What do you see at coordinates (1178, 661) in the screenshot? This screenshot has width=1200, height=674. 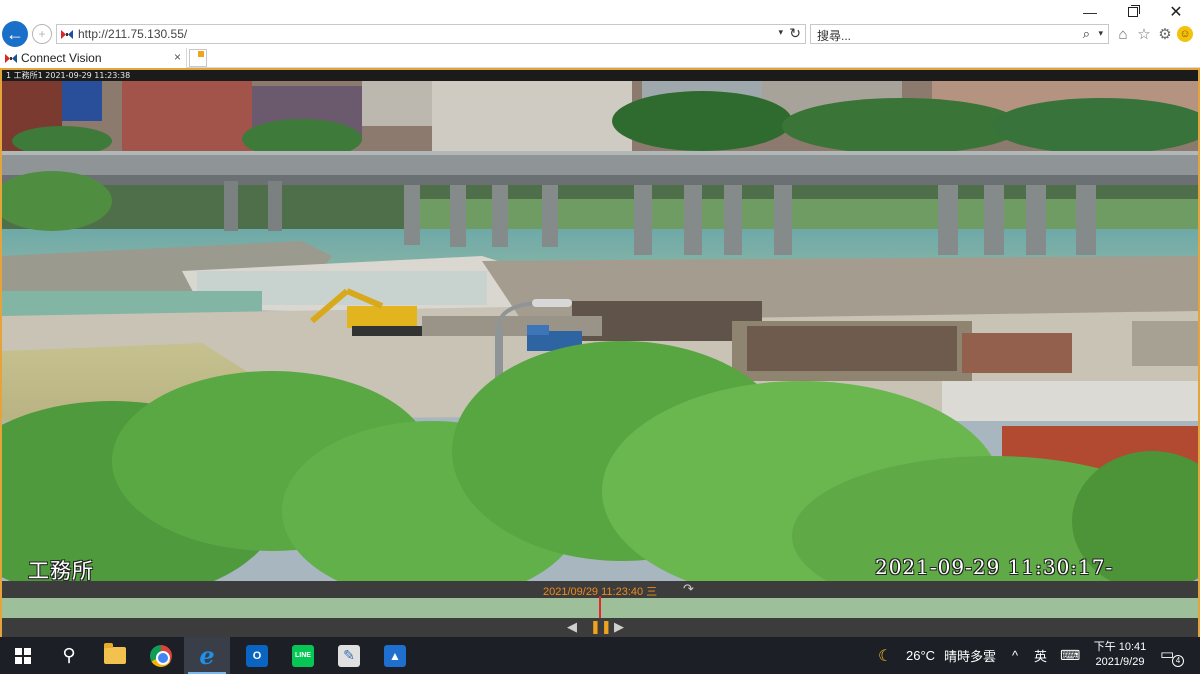 I see `notification-count-badge: 4` at bounding box center [1178, 661].